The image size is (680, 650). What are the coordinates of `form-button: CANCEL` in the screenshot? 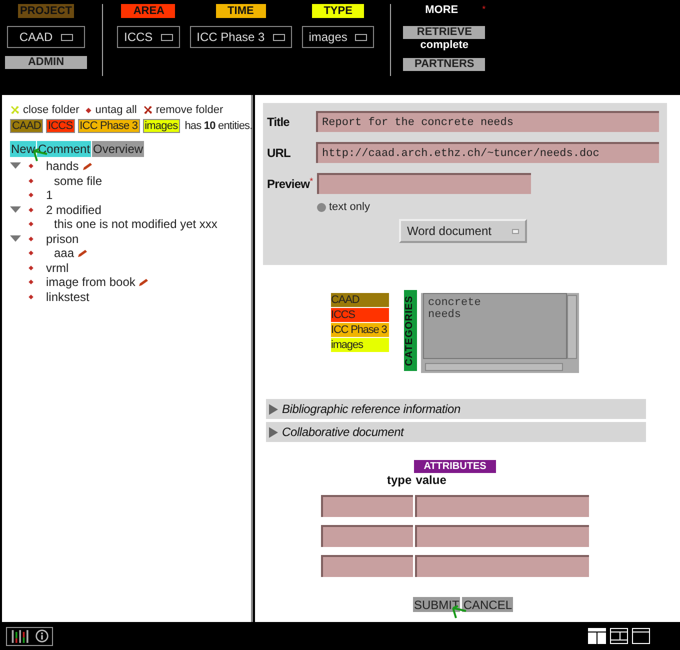 It's located at (488, 604).